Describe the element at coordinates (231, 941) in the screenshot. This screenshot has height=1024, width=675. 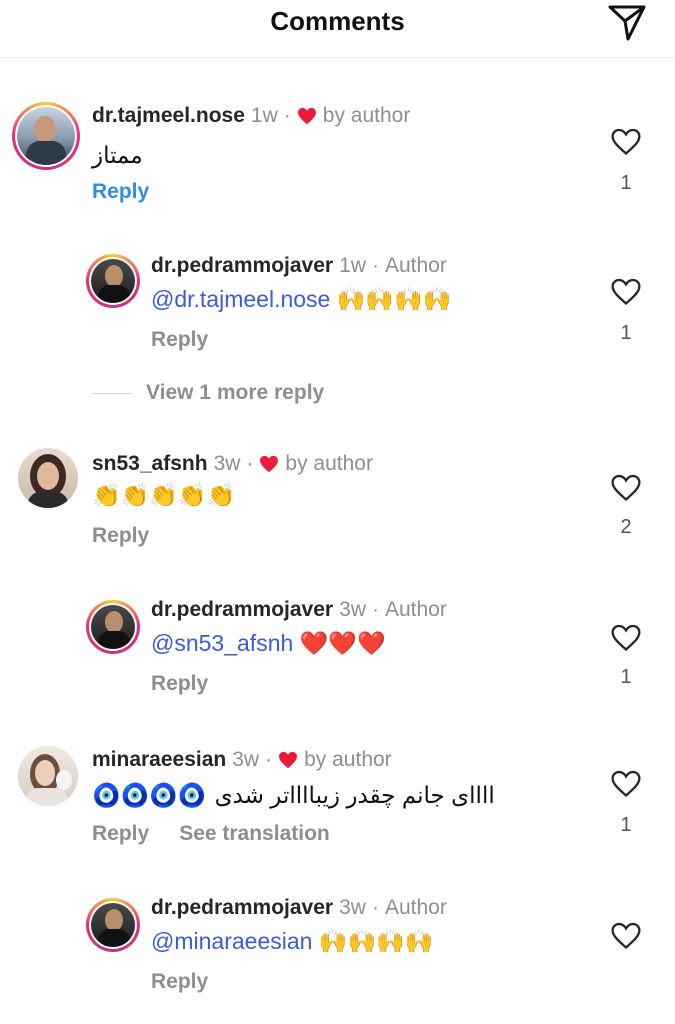
I see `mention-link: @minaraeesian` at that location.